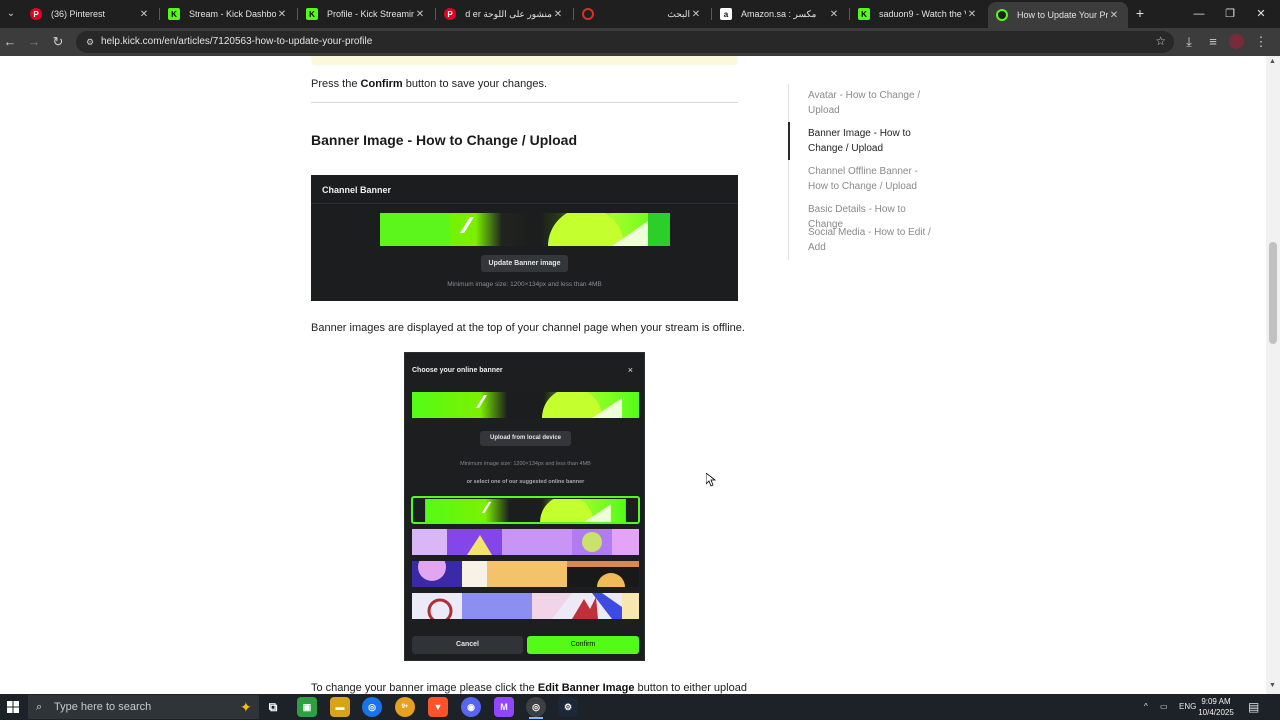 This screenshot has width=1280, height=720. What do you see at coordinates (475, 84) in the screenshot?
I see `text-span: button to save your changes.` at bounding box center [475, 84].